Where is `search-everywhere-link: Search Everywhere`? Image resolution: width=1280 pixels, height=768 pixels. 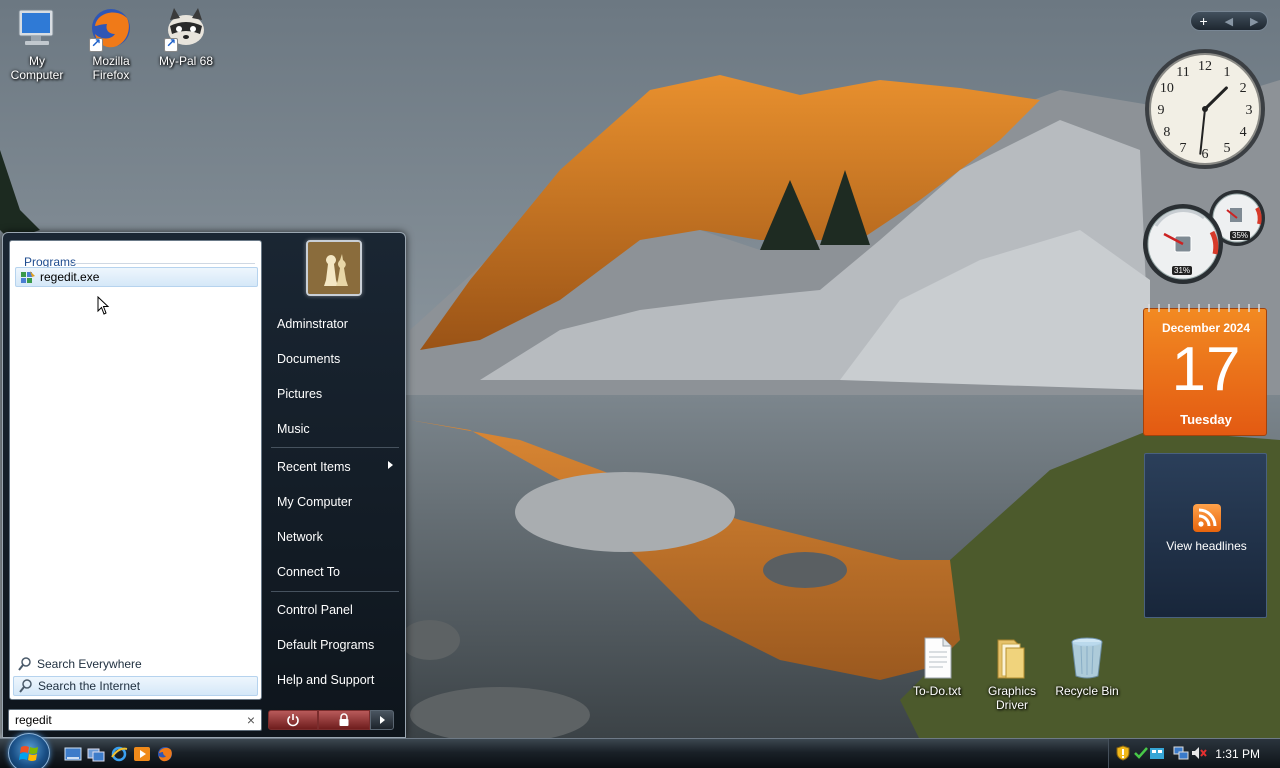 search-everywhere-link: Search Everywhere is located at coordinates (135, 664).